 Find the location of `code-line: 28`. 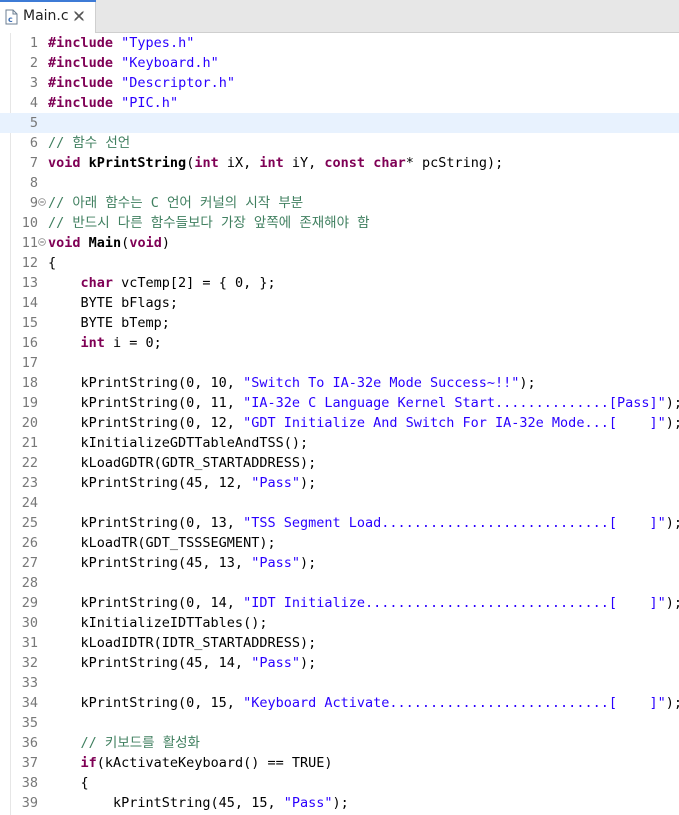

code-line: 28 is located at coordinates (339, 583).